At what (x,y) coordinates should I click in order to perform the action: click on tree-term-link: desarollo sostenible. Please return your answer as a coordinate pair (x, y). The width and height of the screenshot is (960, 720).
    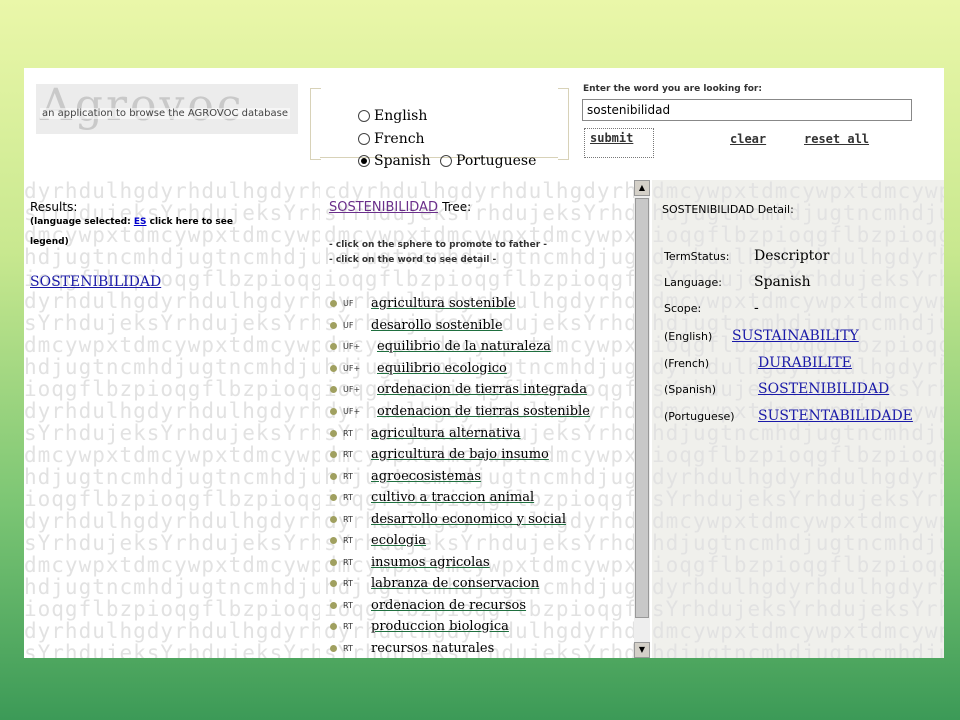
    Looking at the image, I should click on (437, 325).